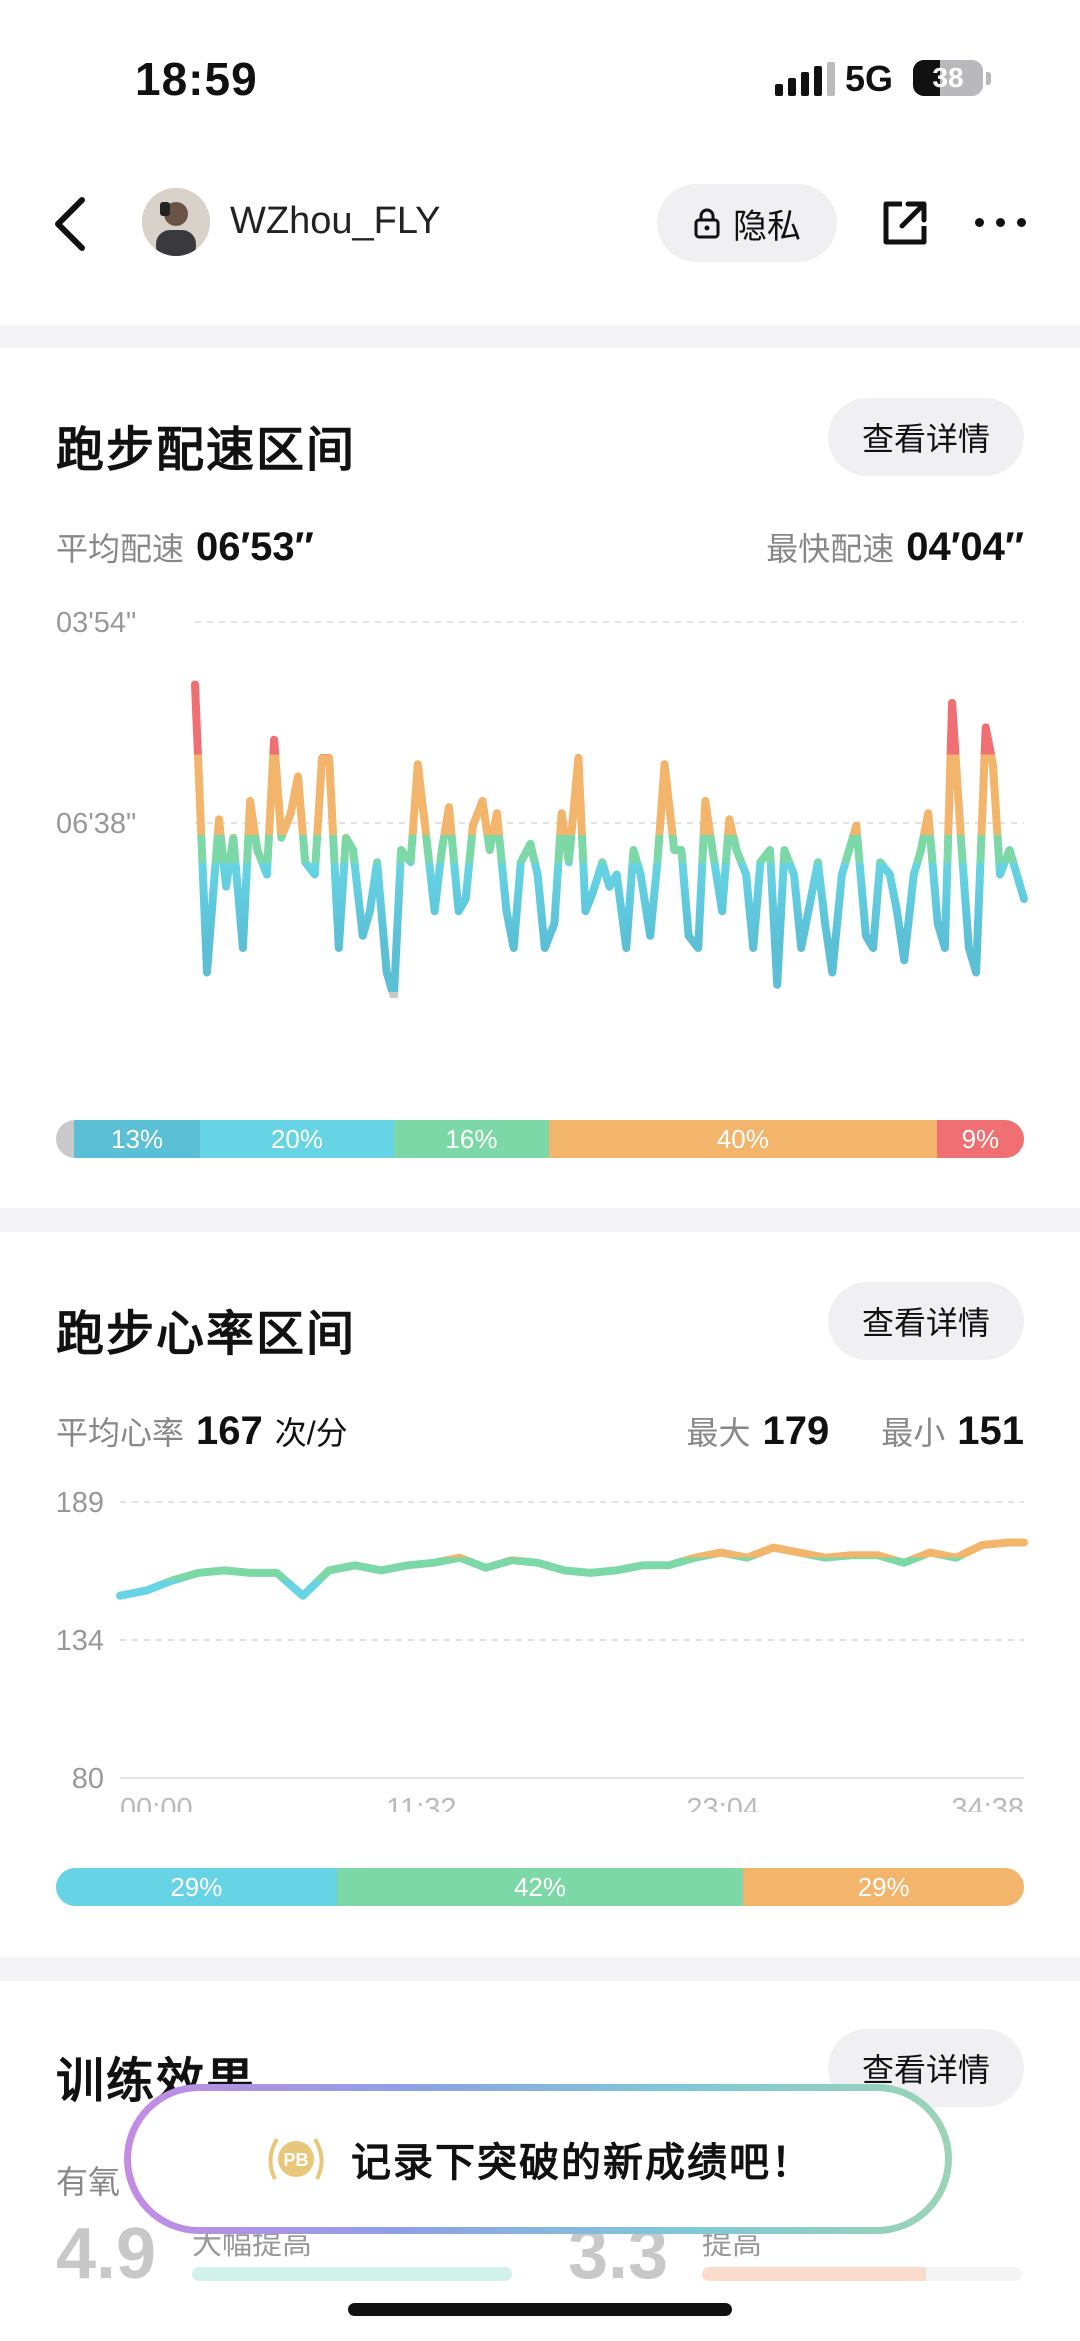 The height and width of the screenshot is (2341, 1080). I want to click on avg-pace-stat: 平均配速 06′53″, so click(185, 547).